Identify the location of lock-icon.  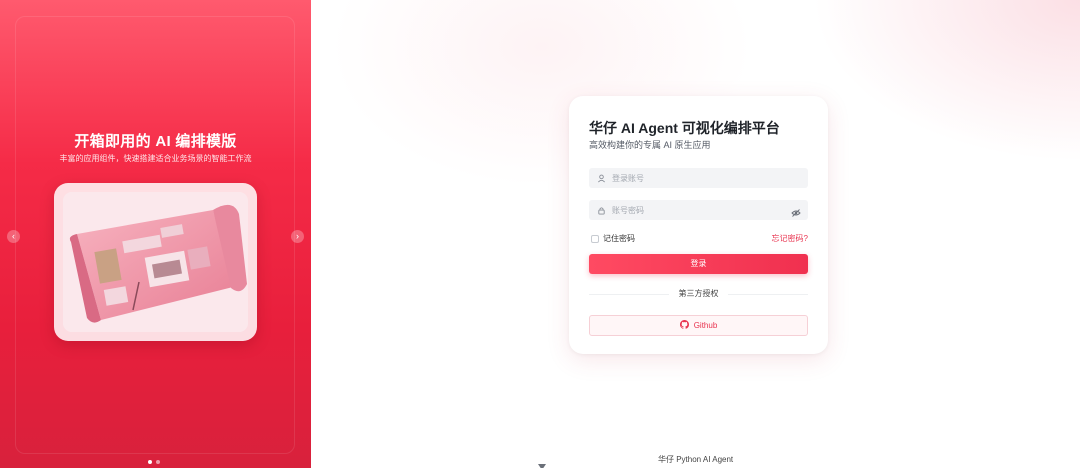
(601, 210).